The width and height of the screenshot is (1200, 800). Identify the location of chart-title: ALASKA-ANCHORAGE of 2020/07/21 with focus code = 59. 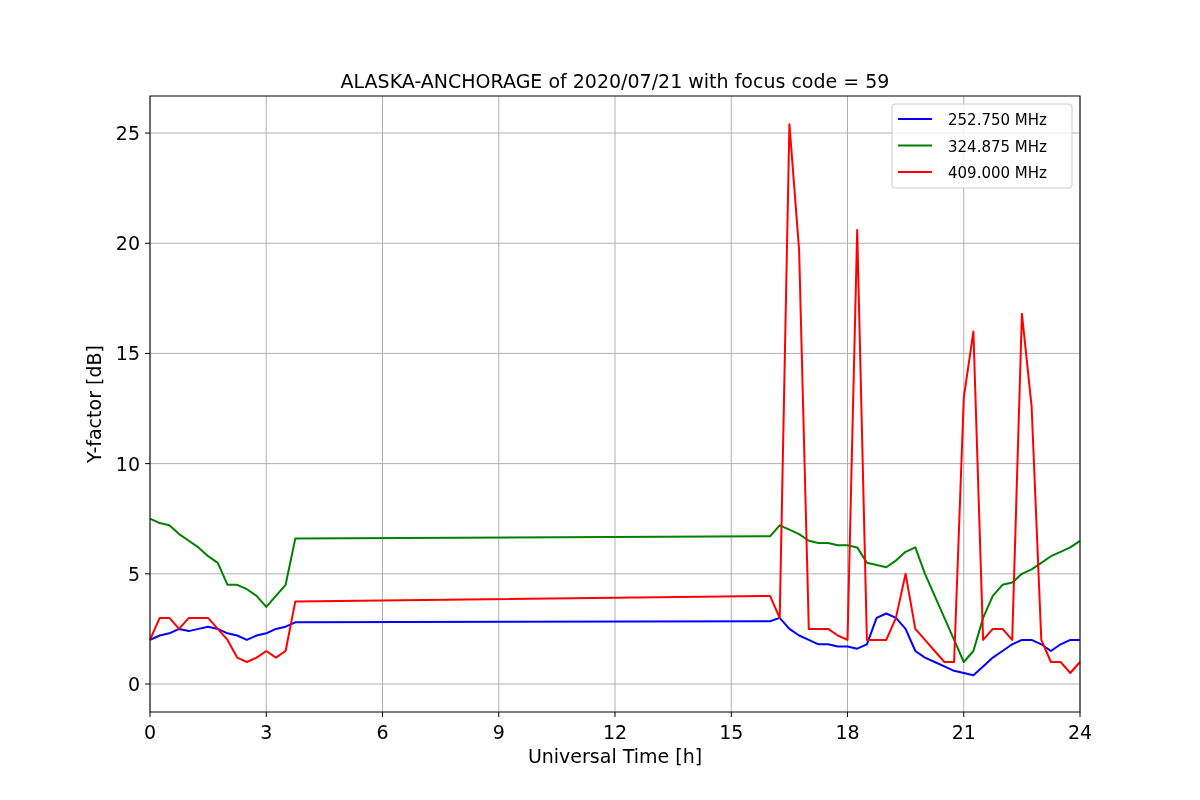
(615, 81).